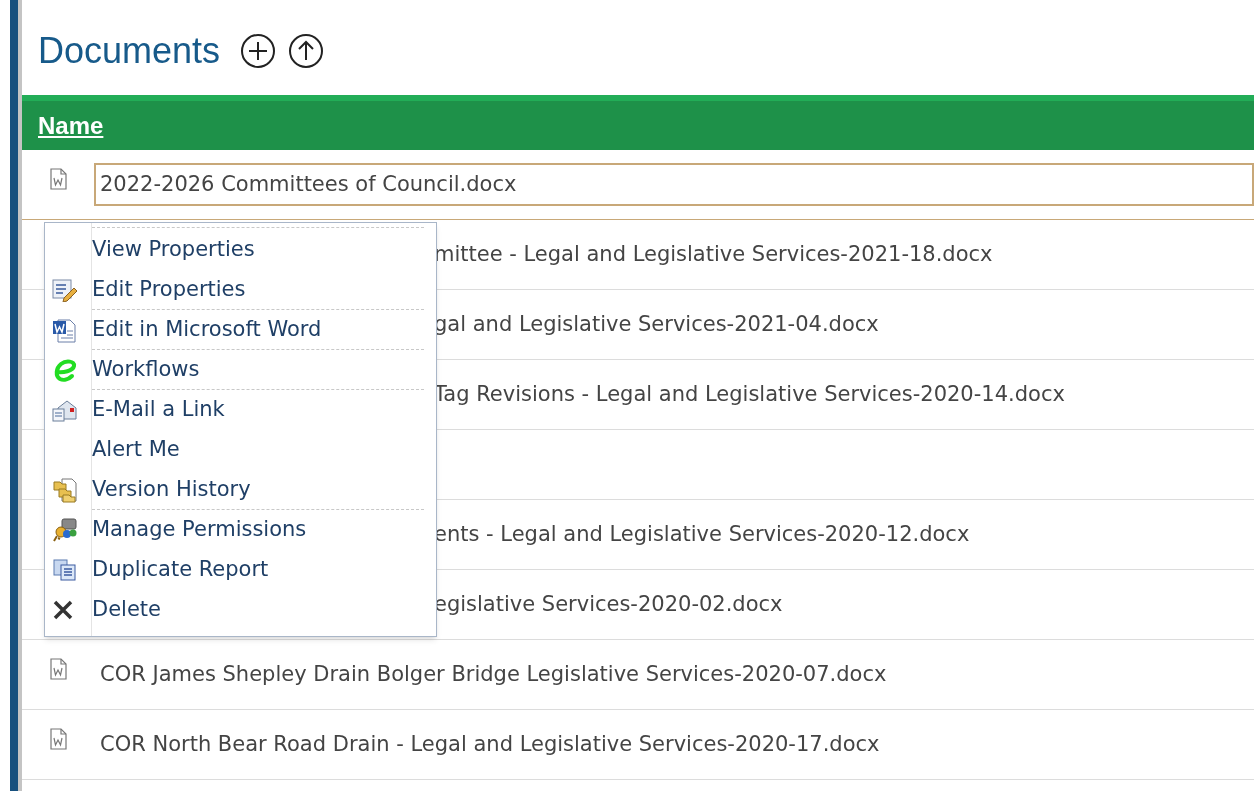 The image size is (1254, 791). I want to click on menu-item: Alert Me, so click(258, 450).